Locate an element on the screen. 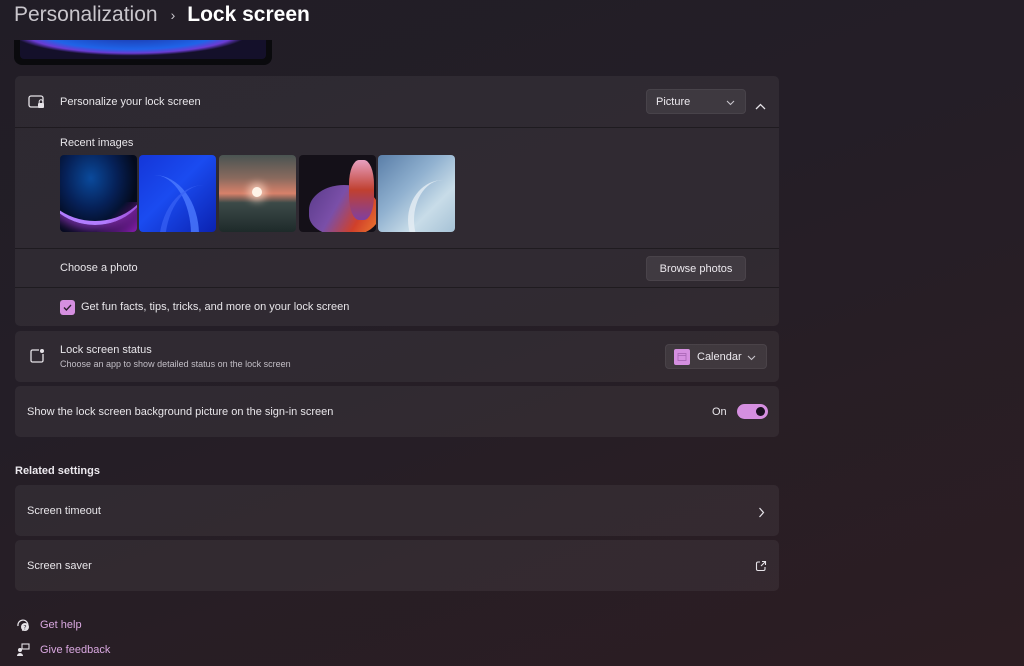  checkmark-icon is located at coordinates (67, 307).